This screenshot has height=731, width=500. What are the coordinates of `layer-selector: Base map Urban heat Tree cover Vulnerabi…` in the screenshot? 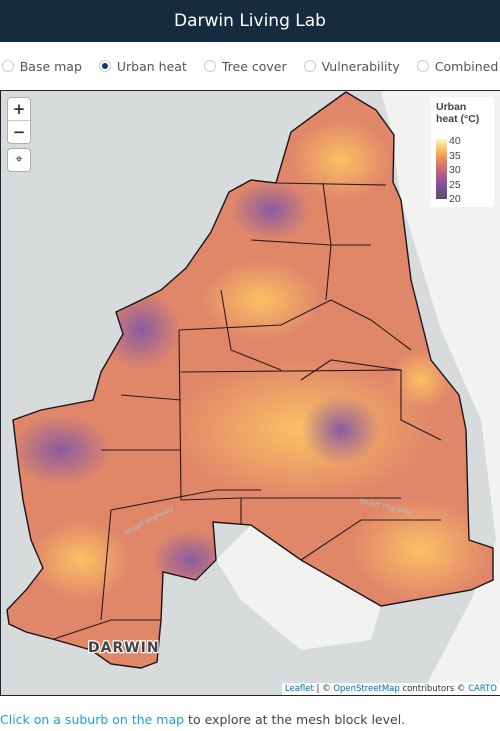 It's located at (250, 66).